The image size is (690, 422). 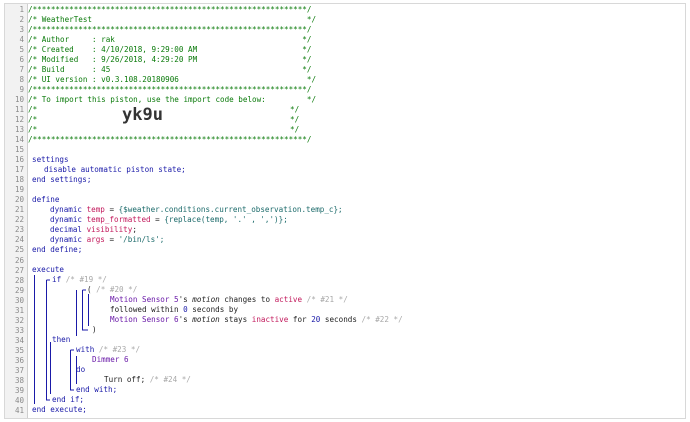 What do you see at coordinates (19, 290) in the screenshot?
I see `line-number: 29` at bounding box center [19, 290].